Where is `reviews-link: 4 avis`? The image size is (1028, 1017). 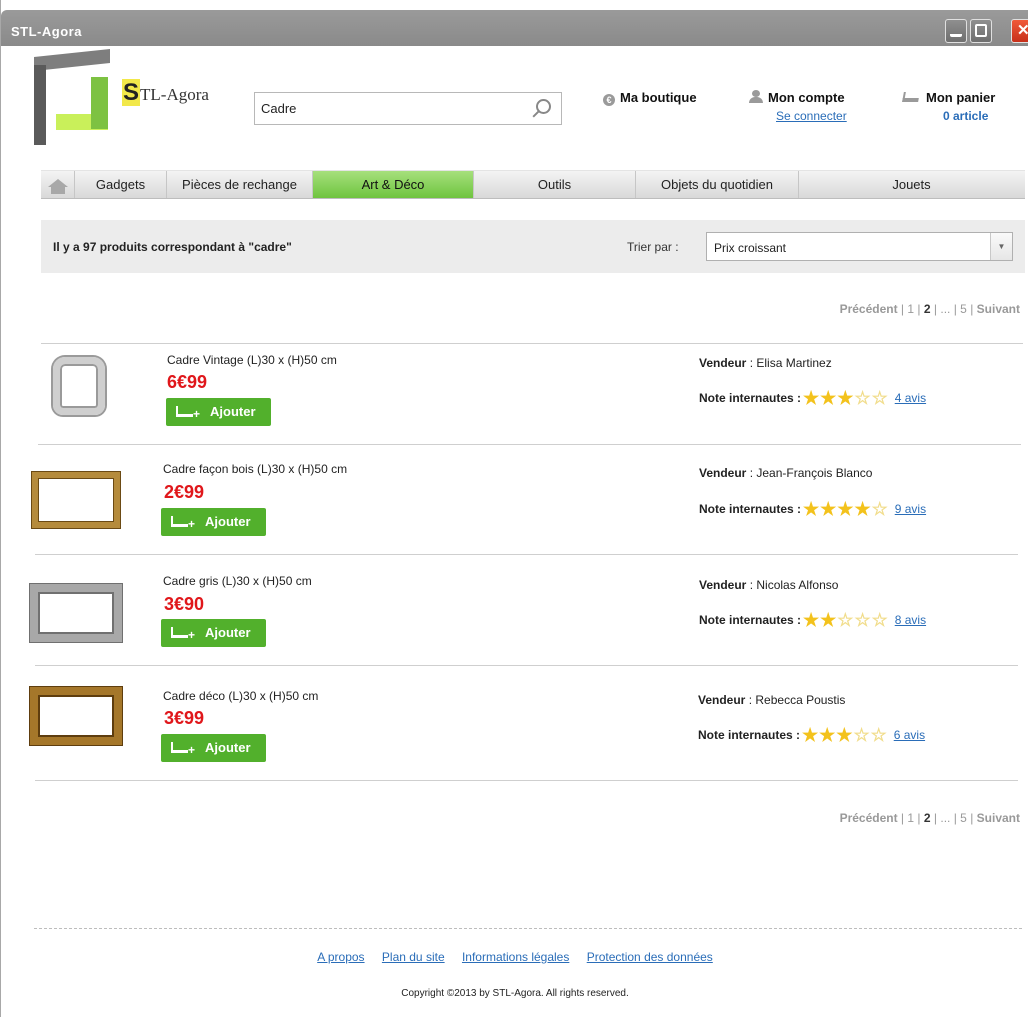 reviews-link: 4 avis is located at coordinates (910, 398).